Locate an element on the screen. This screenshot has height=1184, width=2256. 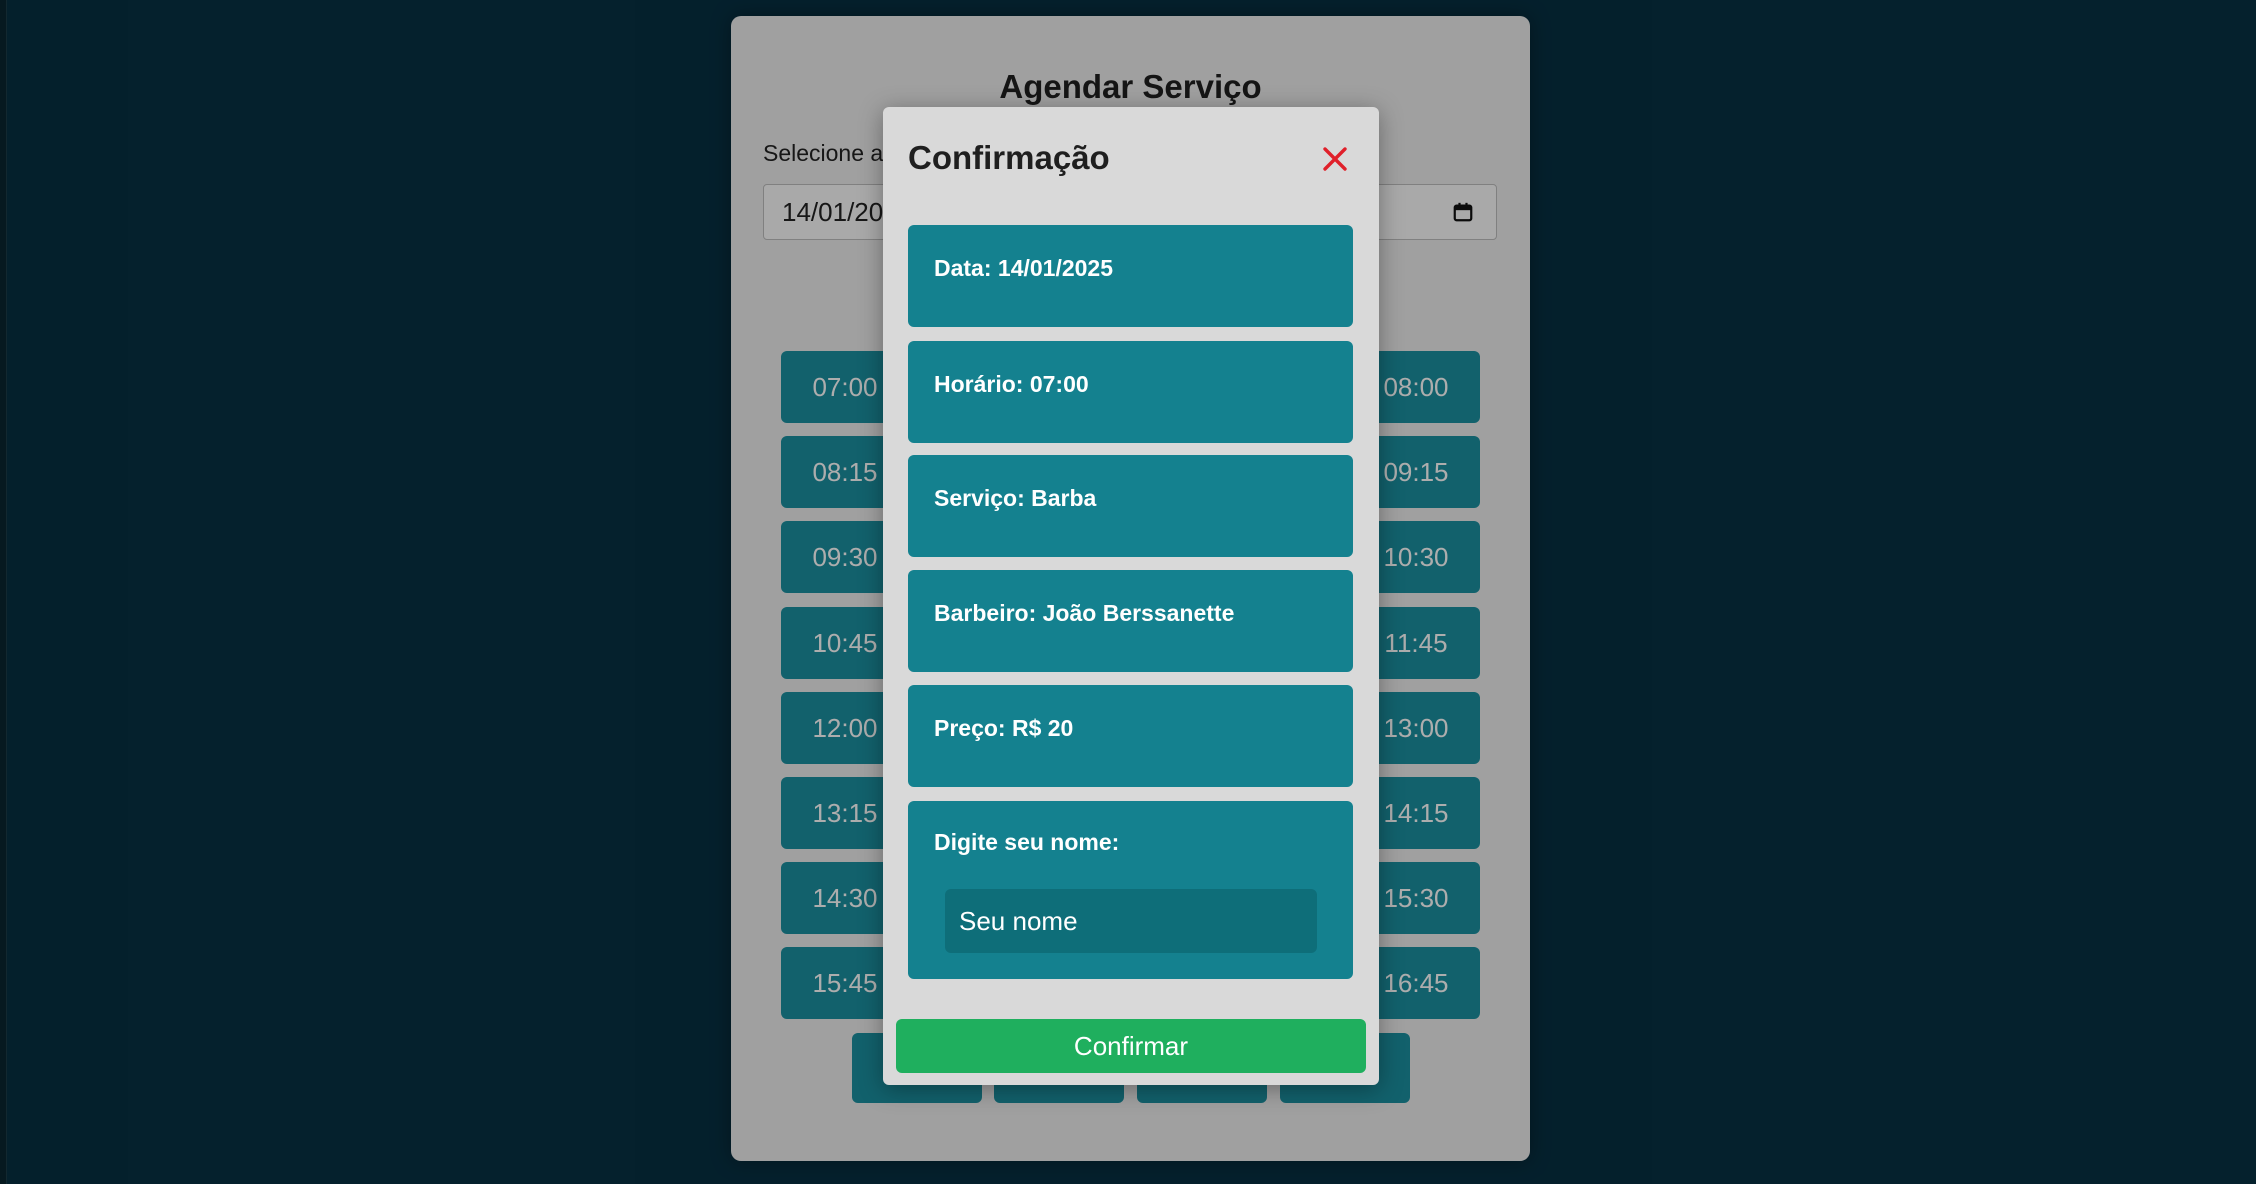
date-info-text: Data: 14/01/2025 is located at coordinates (1024, 268).